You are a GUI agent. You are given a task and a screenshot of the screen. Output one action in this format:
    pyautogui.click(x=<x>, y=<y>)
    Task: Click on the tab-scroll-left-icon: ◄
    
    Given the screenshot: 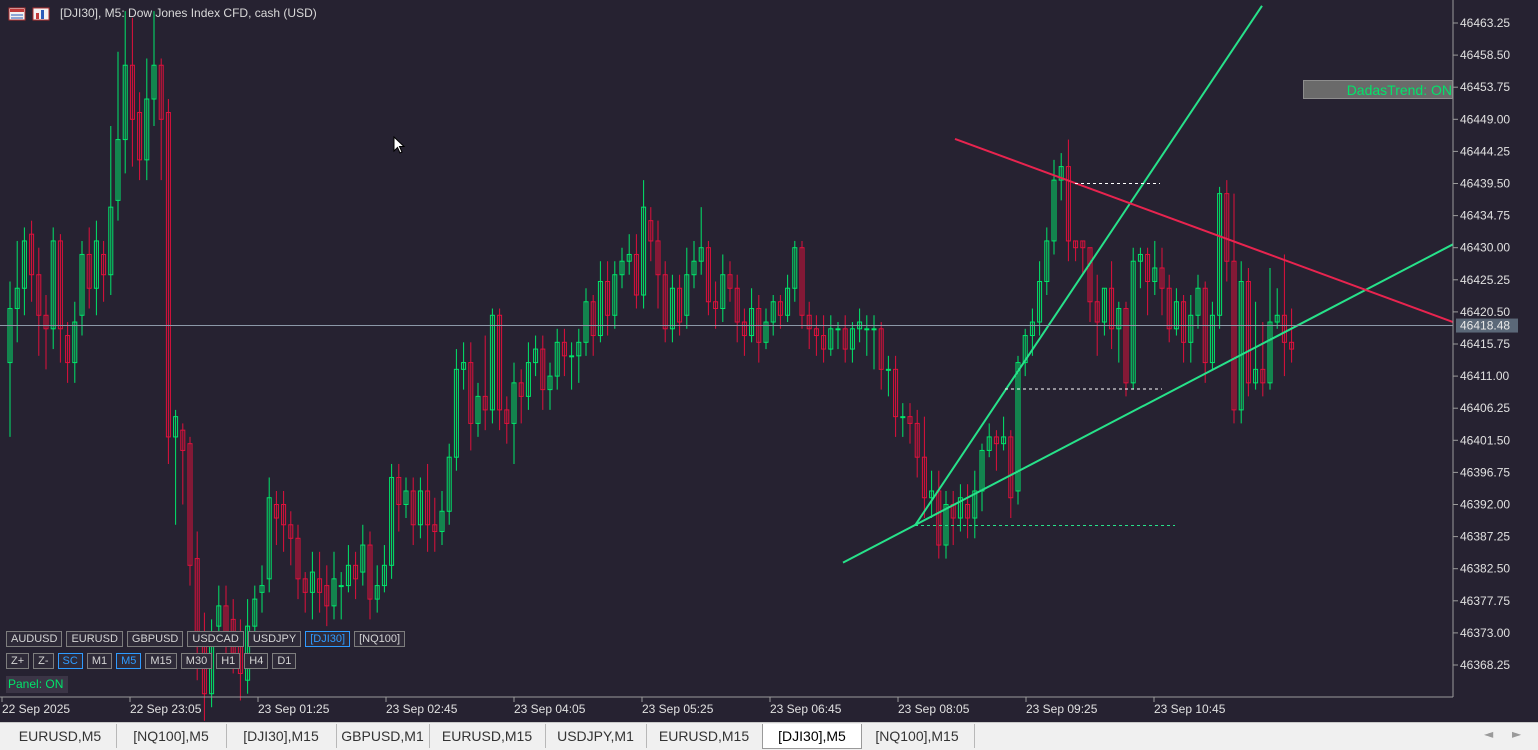 What is the action you would take?
    pyautogui.click(x=1488, y=734)
    